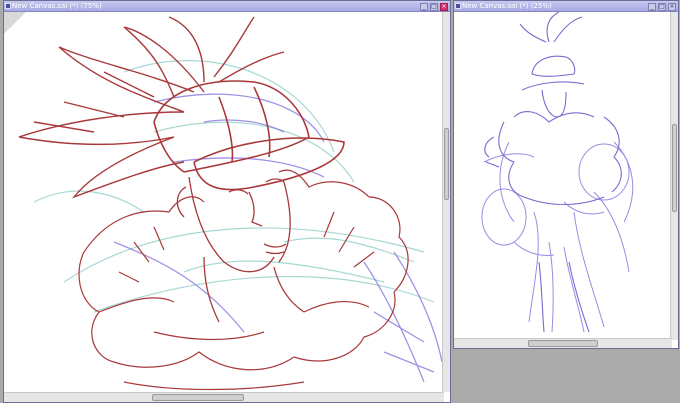  Describe the element at coordinates (227, 6) in the screenshot. I see `title-bar: New Canvas.sai (*) (75%) _ □ ×` at that location.